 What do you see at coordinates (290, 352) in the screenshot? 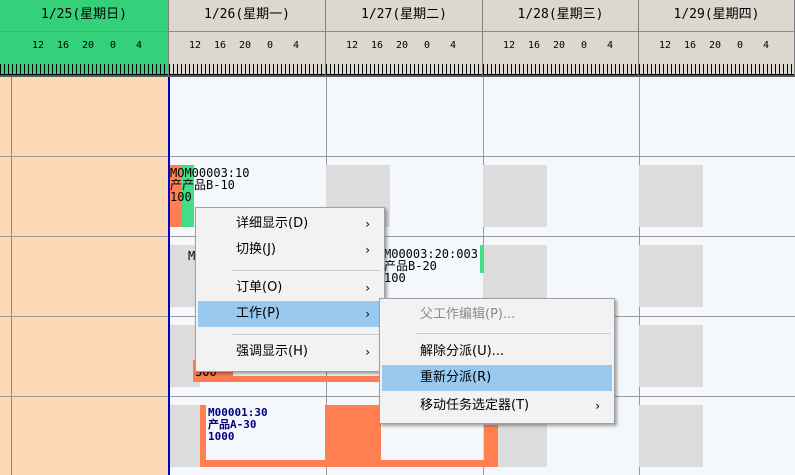
I see `menu-item-highlight: 强调显示(H) ›` at bounding box center [290, 352].